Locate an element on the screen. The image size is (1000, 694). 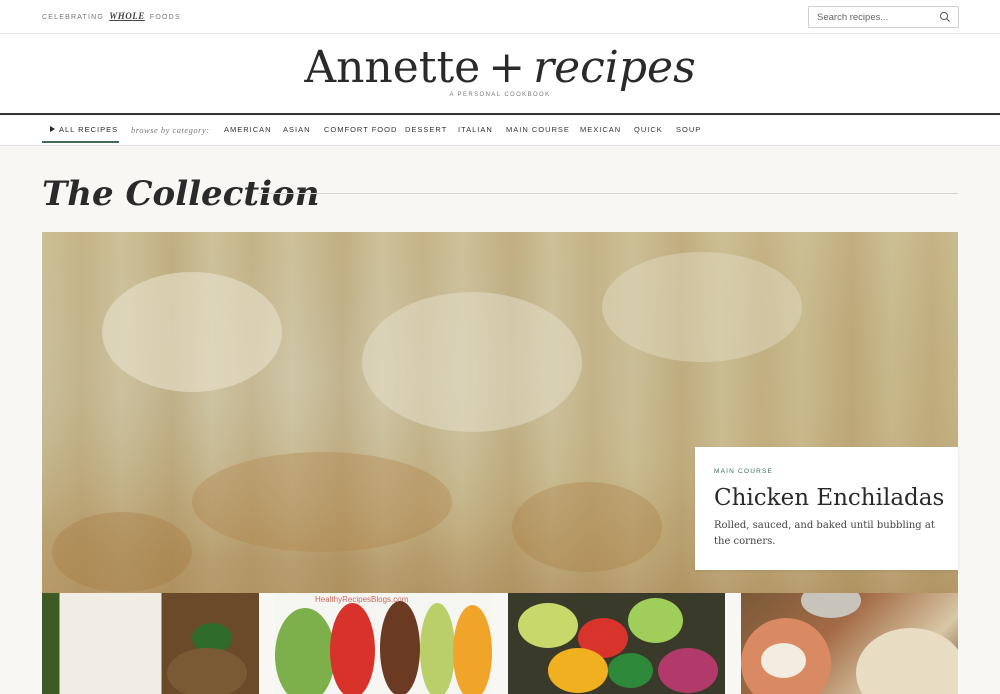
red-onion is located at coordinates (688, 670).